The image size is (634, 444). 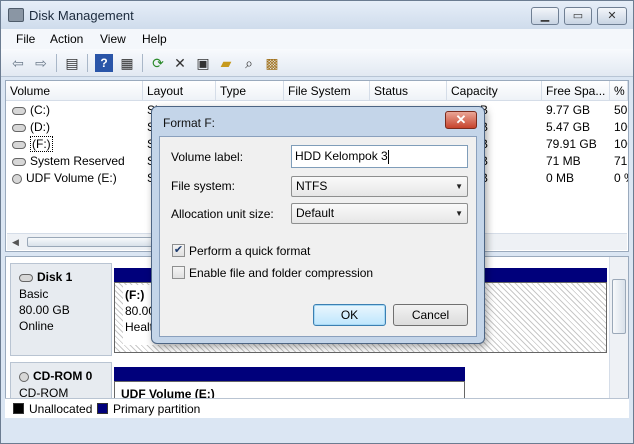 What do you see at coordinates (40, 127) in the screenshot?
I see `volume-name: (D:)` at bounding box center [40, 127].